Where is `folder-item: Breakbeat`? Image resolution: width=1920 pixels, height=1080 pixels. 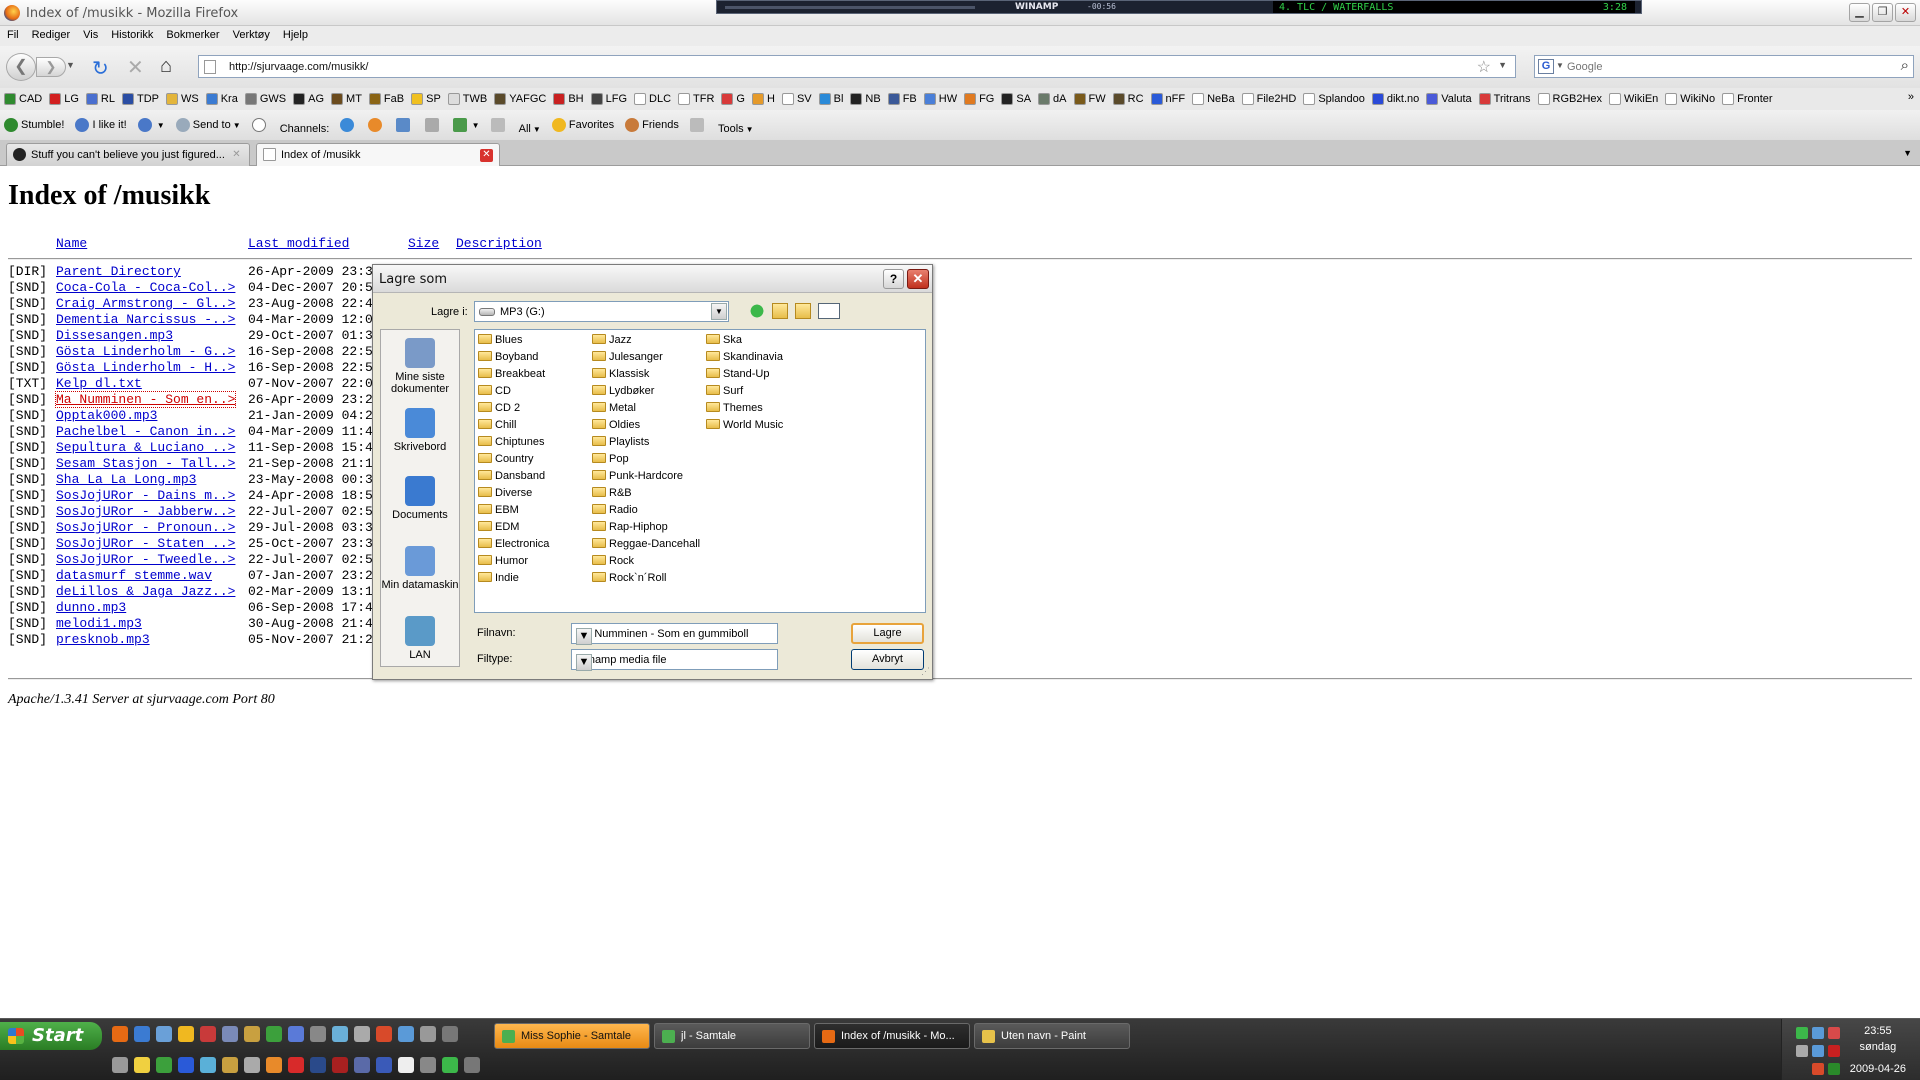 folder-item: Breakbeat is located at coordinates (511, 376).